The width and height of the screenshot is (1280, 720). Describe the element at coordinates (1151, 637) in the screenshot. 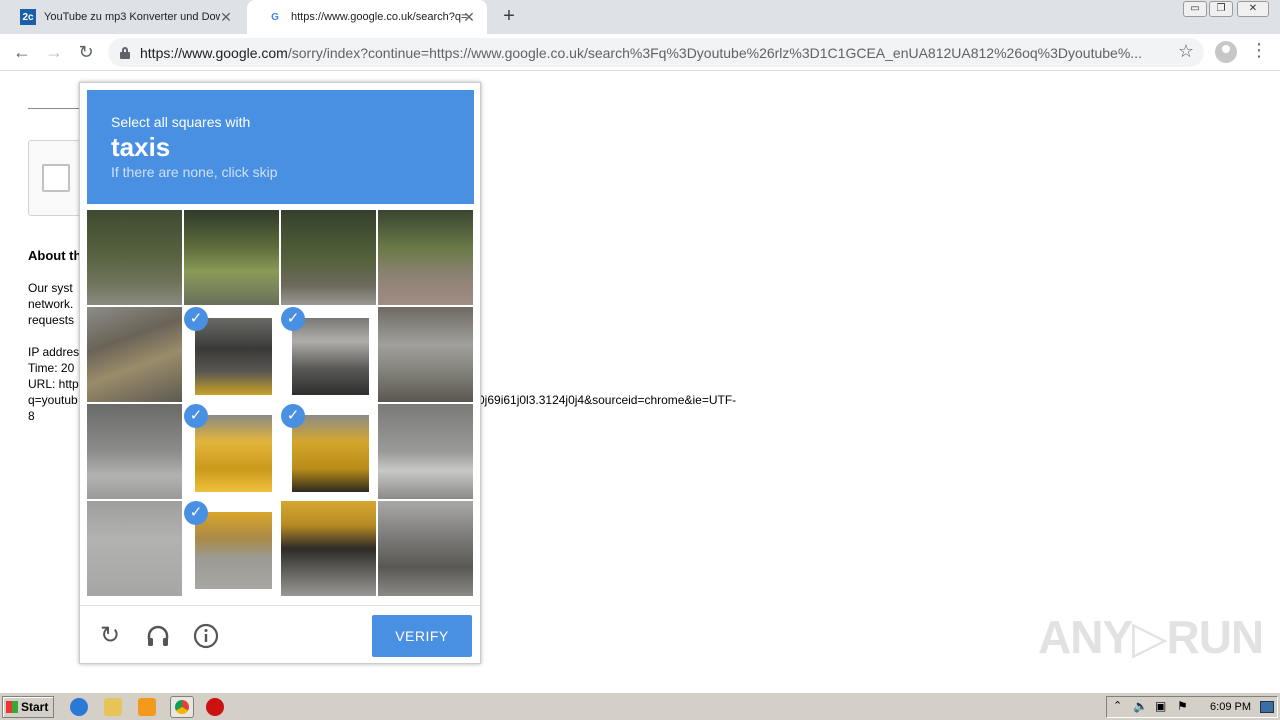

I see `anyrun-watermark: ANY▷RUN` at that location.